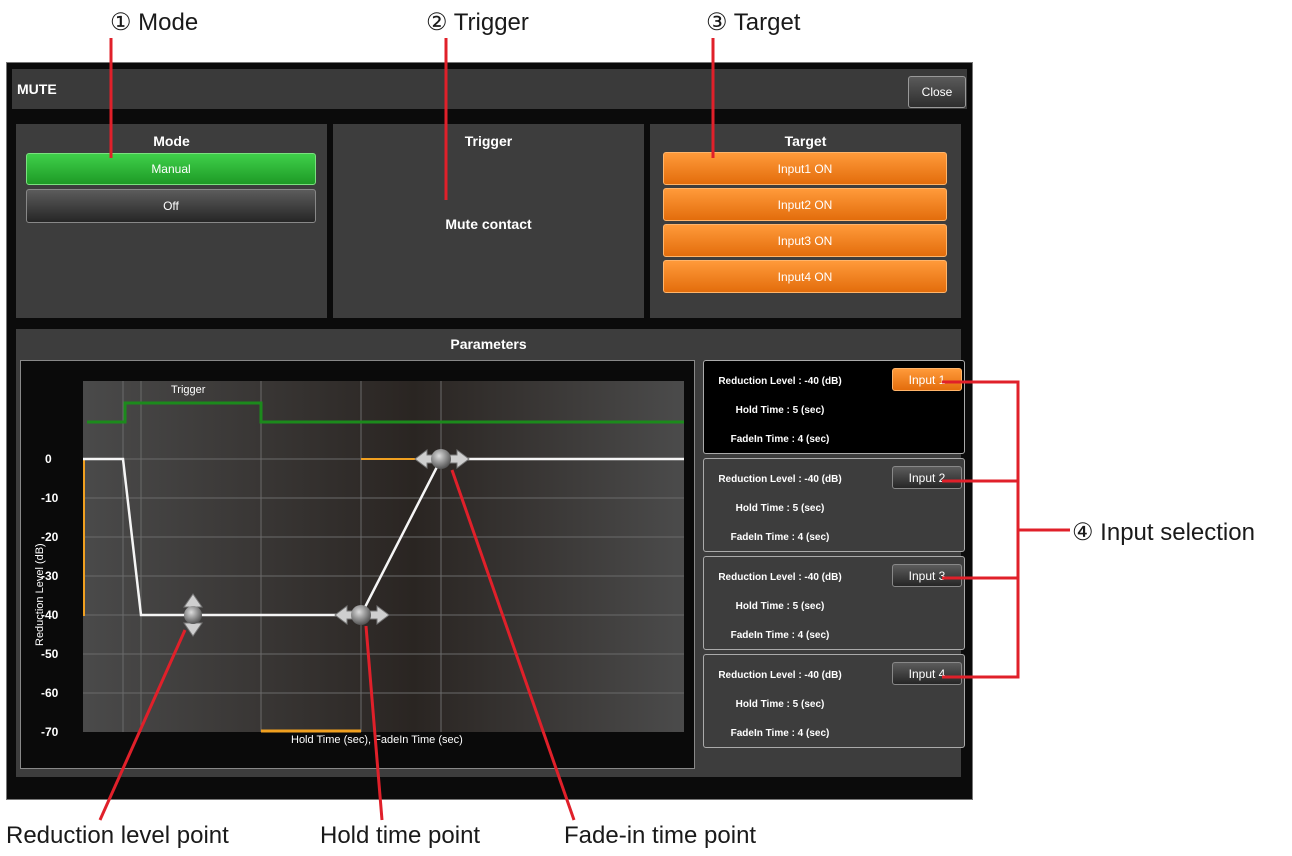  I want to click on y-axis-label: Reduction Level (dB), so click(40, 594).